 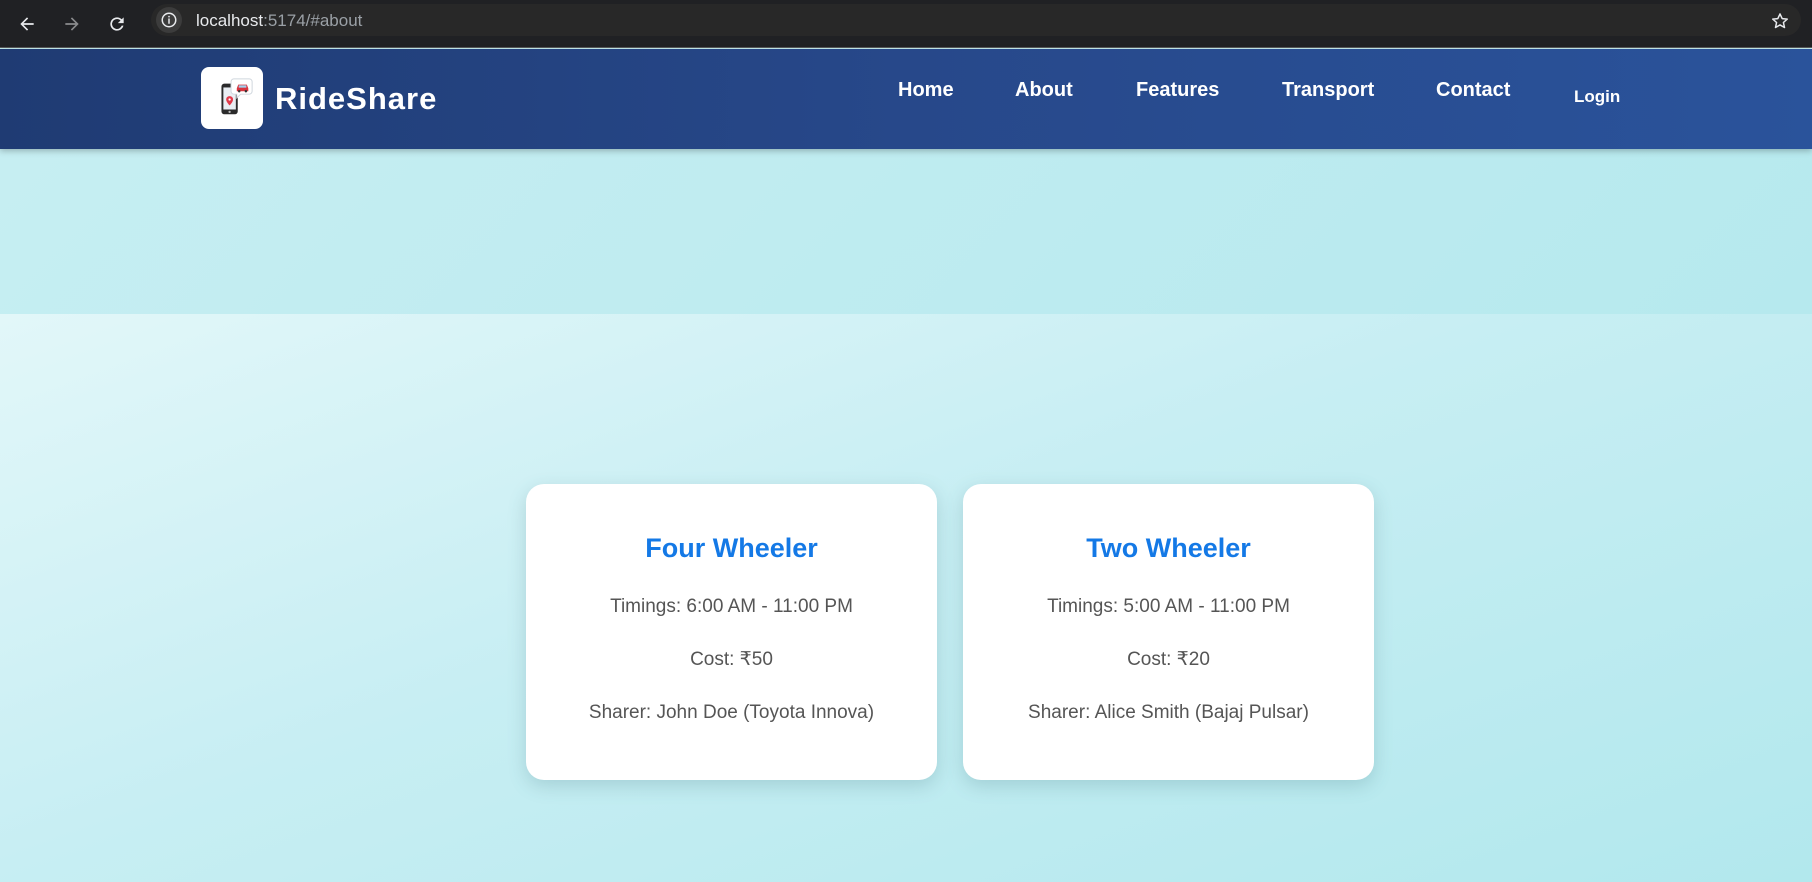 I want to click on site-info-button, so click(x=169, y=20).